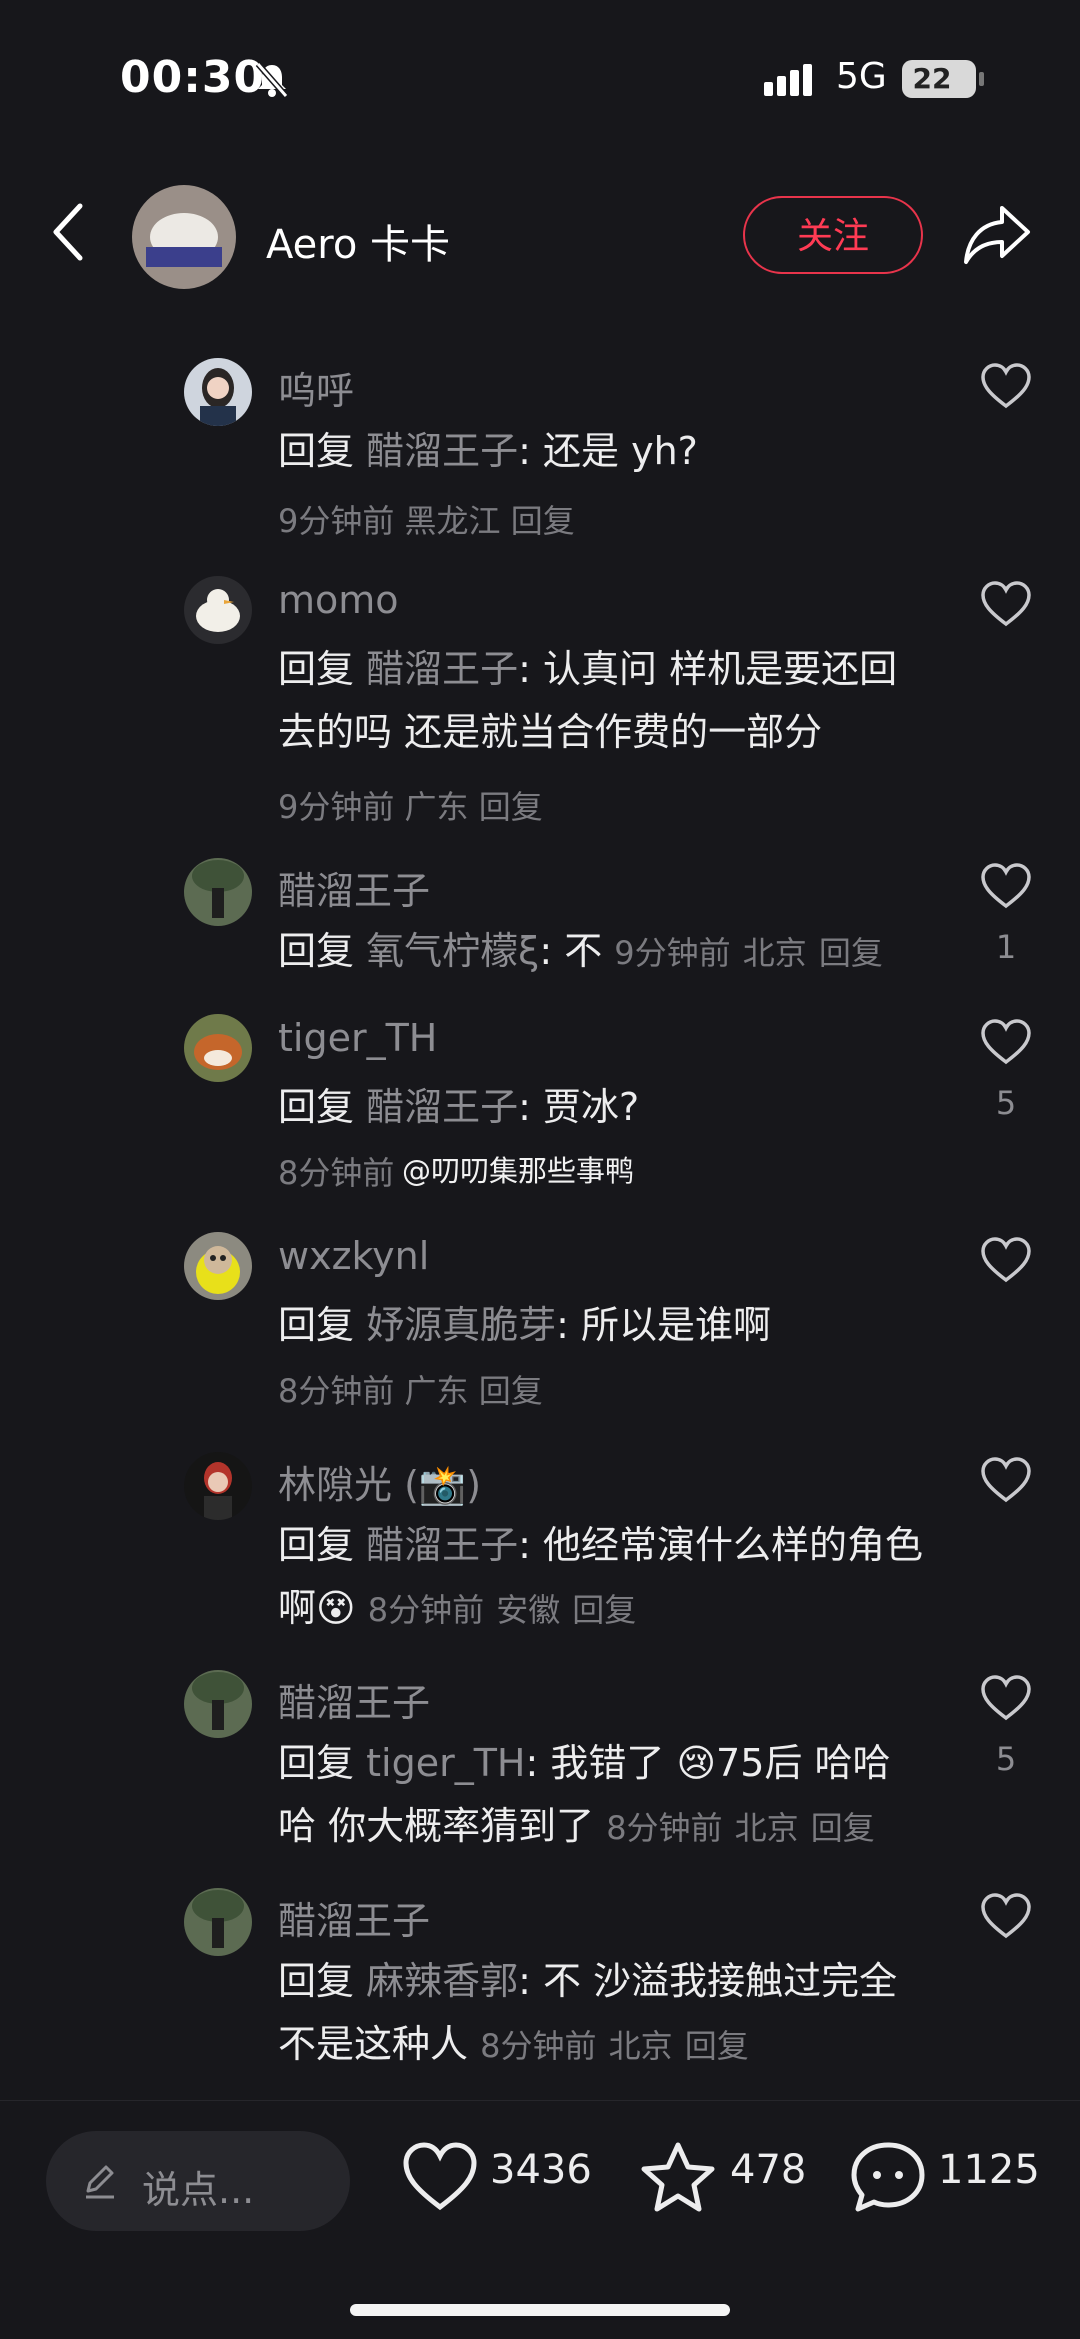 The height and width of the screenshot is (2339, 1080). I want to click on comment-text: 回复 妤源真脆芽: 所以是谁啊, so click(603, 1325).